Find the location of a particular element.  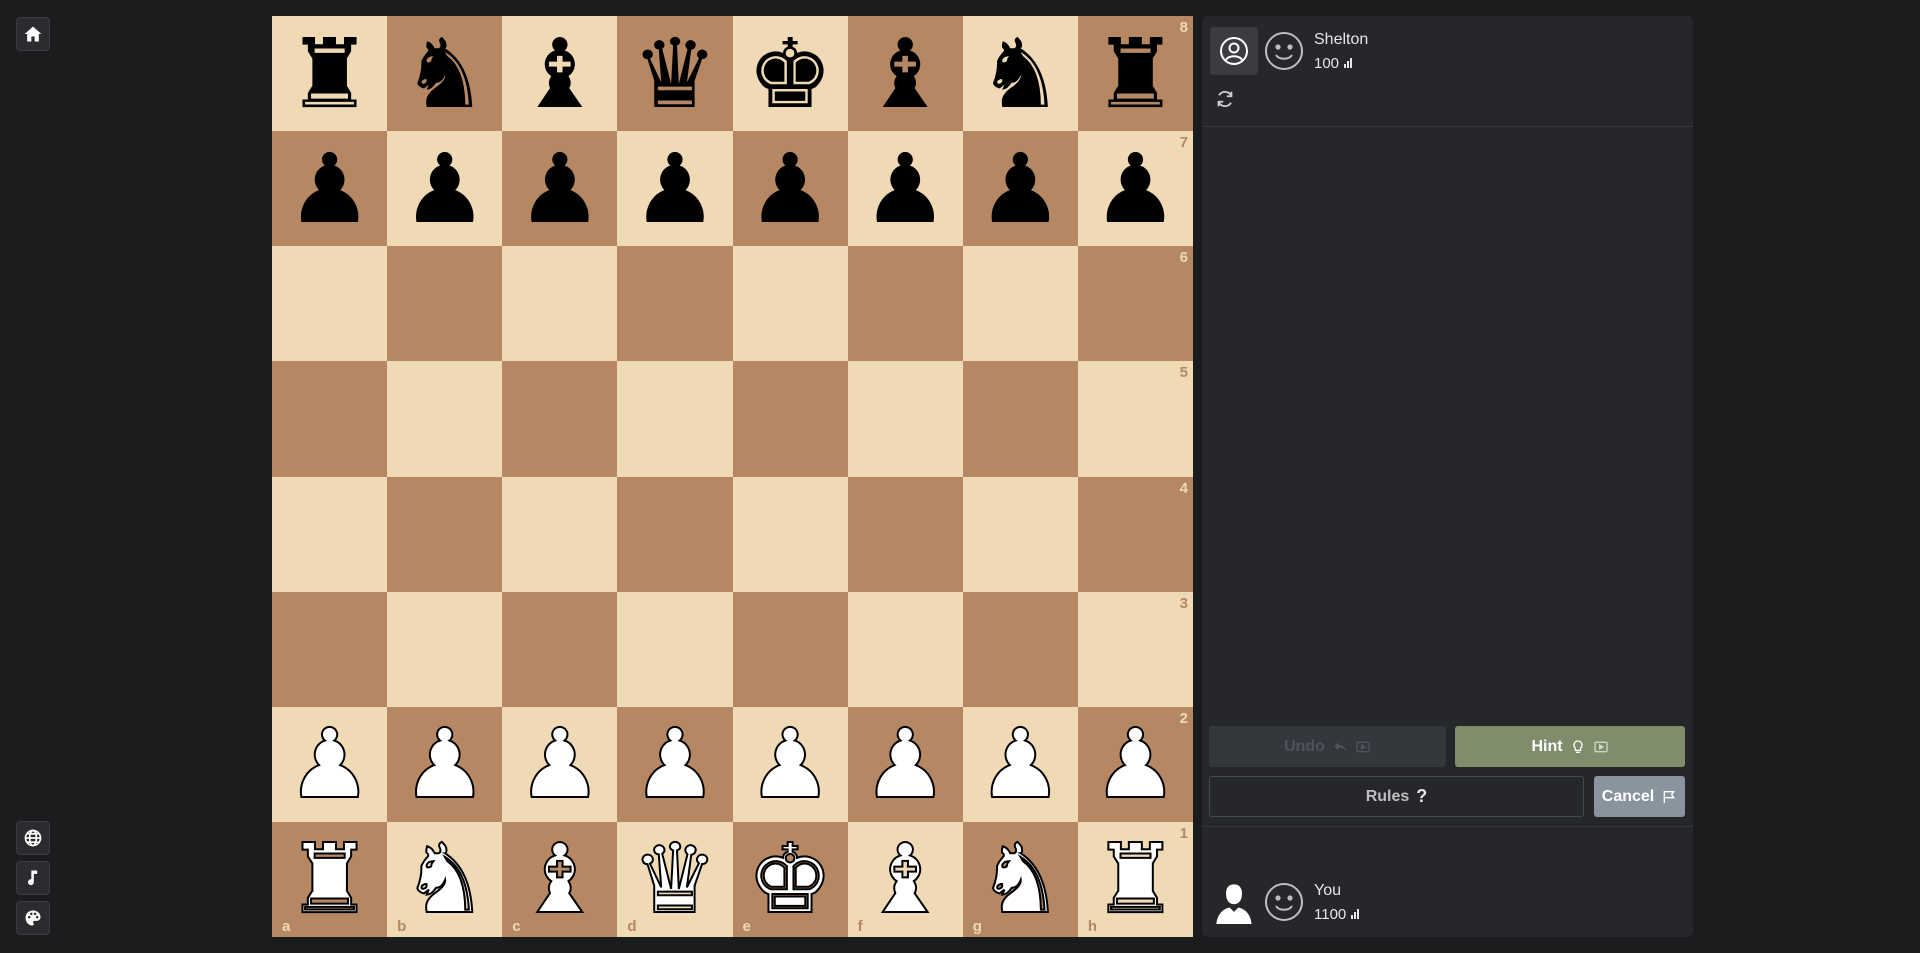

square-g2: ♟ is located at coordinates (1020, 764).